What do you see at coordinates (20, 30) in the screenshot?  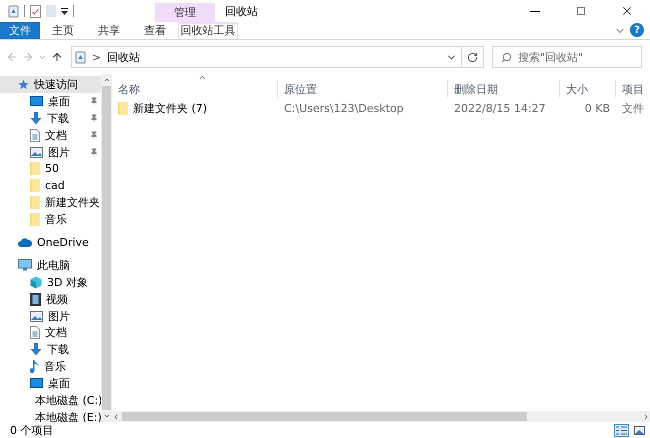 I see `file-tab: 文件` at bounding box center [20, 30].